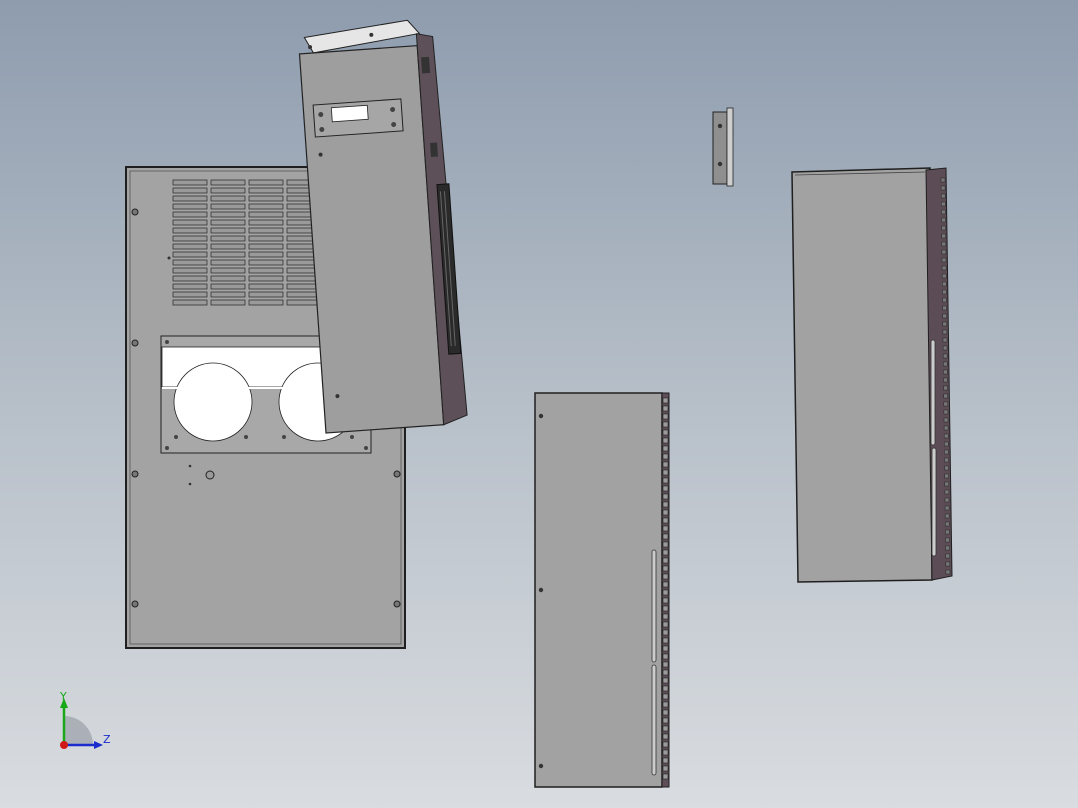  I want to click on y-axis-label: Y, so click(63, 696).